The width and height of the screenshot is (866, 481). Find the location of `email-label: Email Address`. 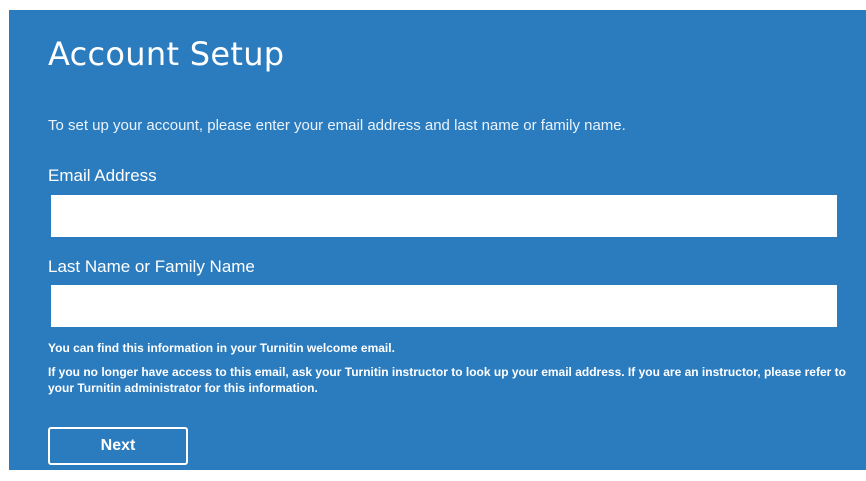

email-label: Email Address is located at coordinates (102, 175).